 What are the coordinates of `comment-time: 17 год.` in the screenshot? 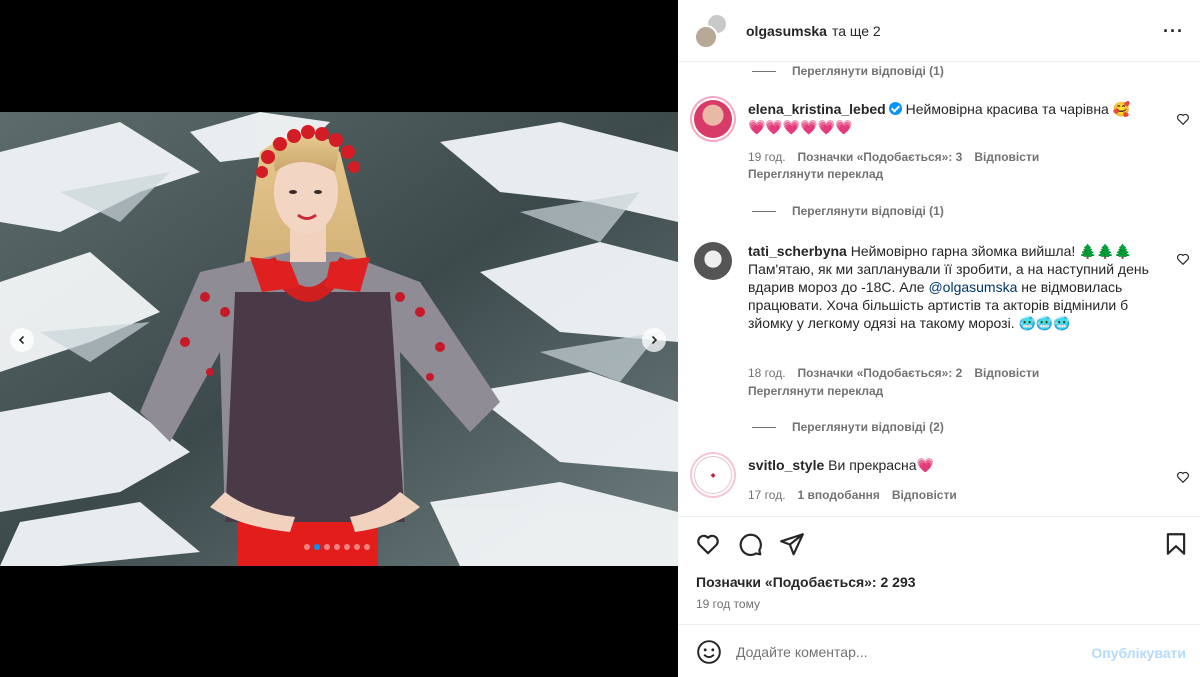 It's located at (767, 495).